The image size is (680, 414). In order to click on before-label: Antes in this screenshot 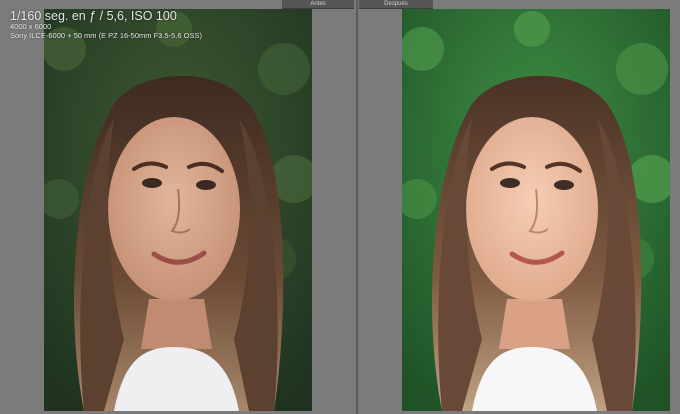, I will do `click(318, 4)`.